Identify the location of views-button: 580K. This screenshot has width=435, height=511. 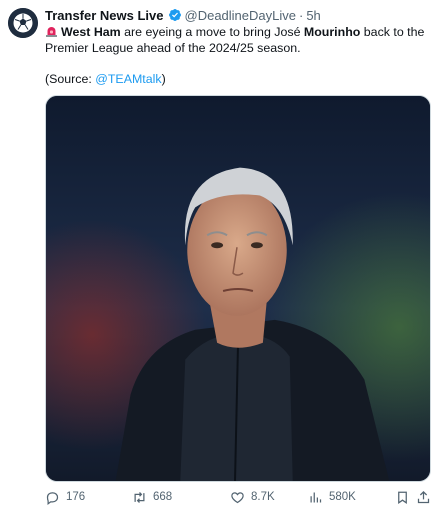
(332, 497).